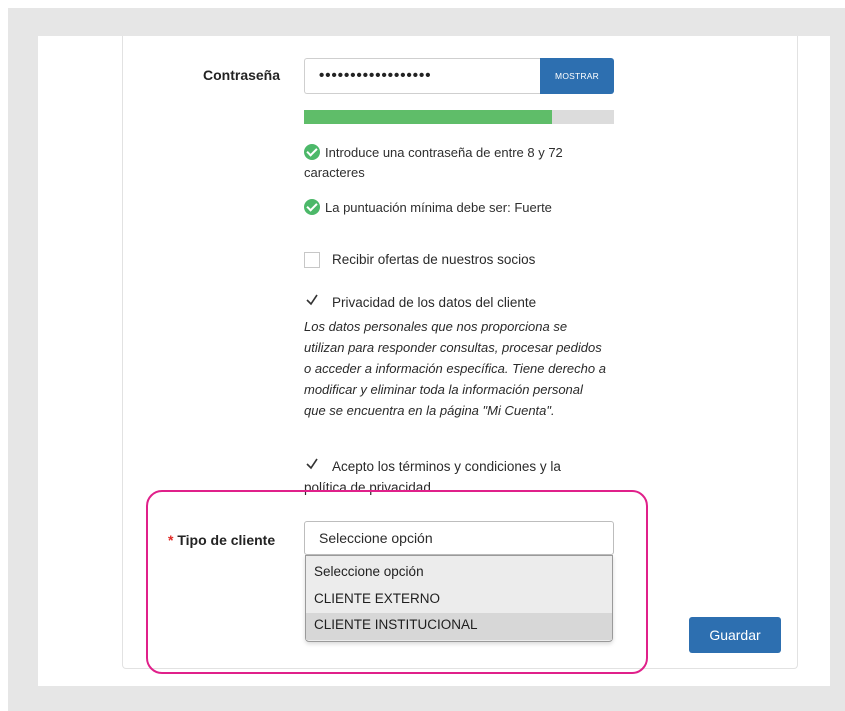 The image size is (845, 711). I want to click on client-type-label-text: Tipo de cliente, so click(226, 540).